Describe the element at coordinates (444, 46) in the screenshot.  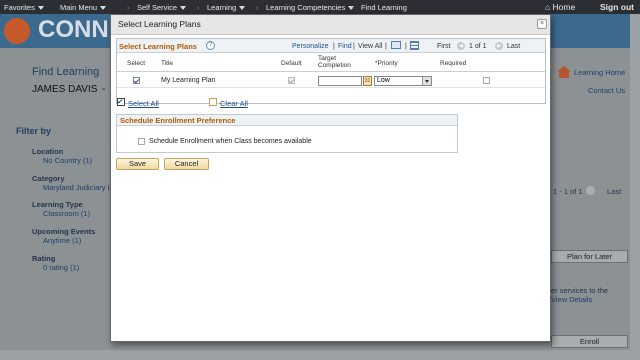
I see `first-link: First` at that location.